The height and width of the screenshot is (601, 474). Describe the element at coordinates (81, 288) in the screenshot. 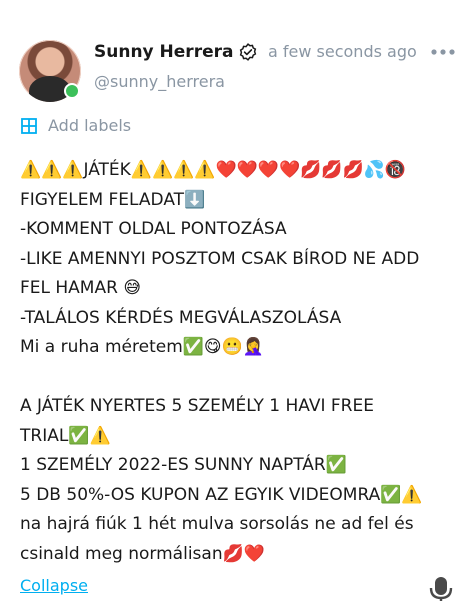

I see `post-line: FEL HAMAR 😅` at that location.